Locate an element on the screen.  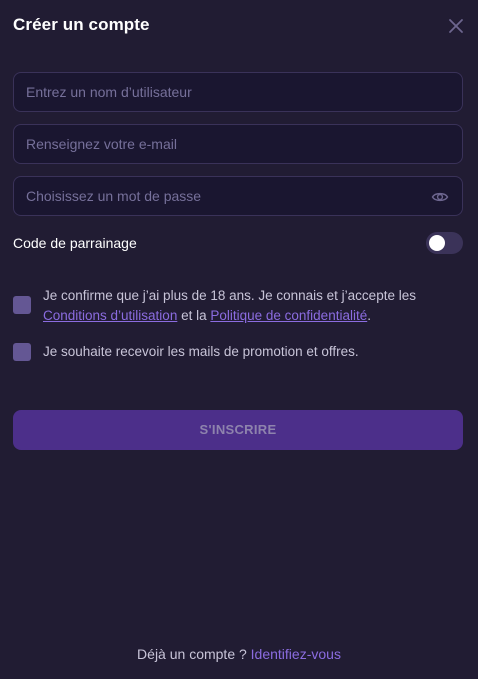
close-button is located at coordinates (456, 26).